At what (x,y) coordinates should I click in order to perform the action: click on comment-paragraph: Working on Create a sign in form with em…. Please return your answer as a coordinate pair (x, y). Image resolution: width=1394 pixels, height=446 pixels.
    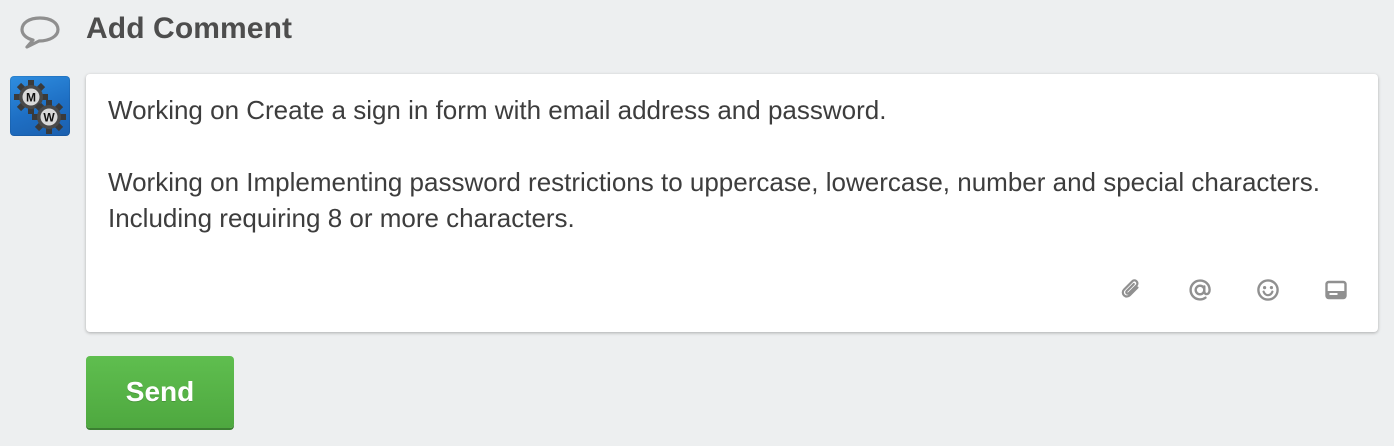
    Looking at the image, I should click on (497, 110).